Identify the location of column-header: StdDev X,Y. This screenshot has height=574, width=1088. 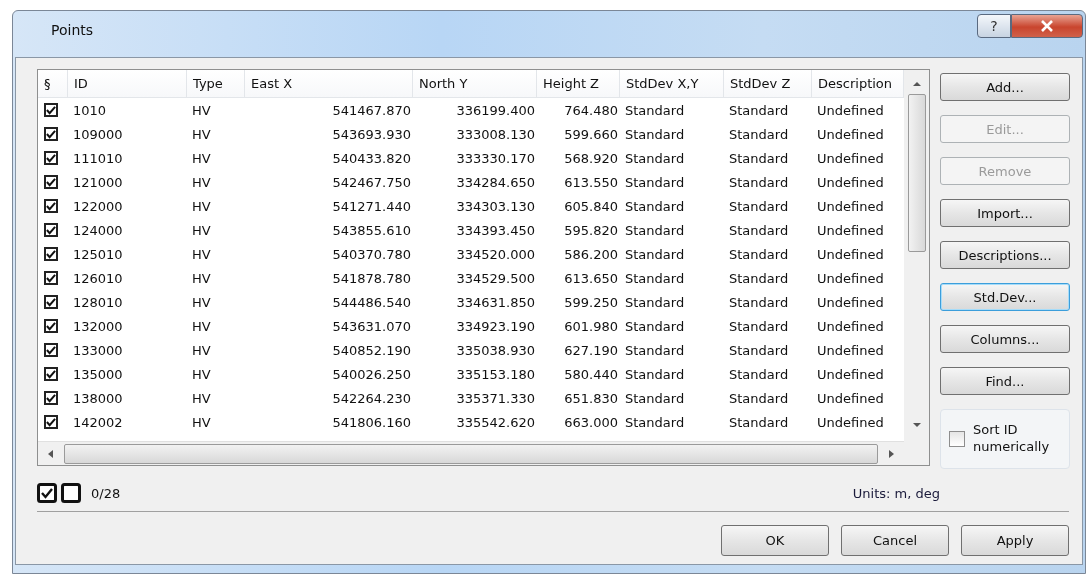
(672, 83).